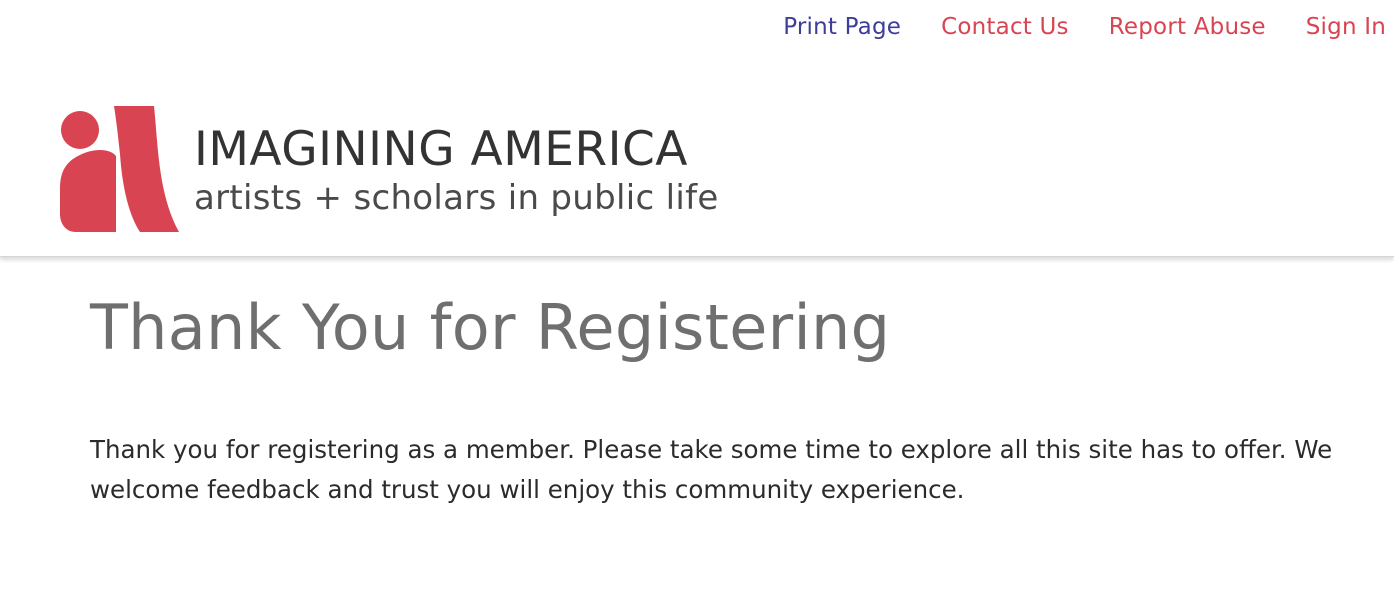 This screenshot has height=616, width=1394. I want to click on logo-tagline: artists + scholars in public life, so click(456, 198).